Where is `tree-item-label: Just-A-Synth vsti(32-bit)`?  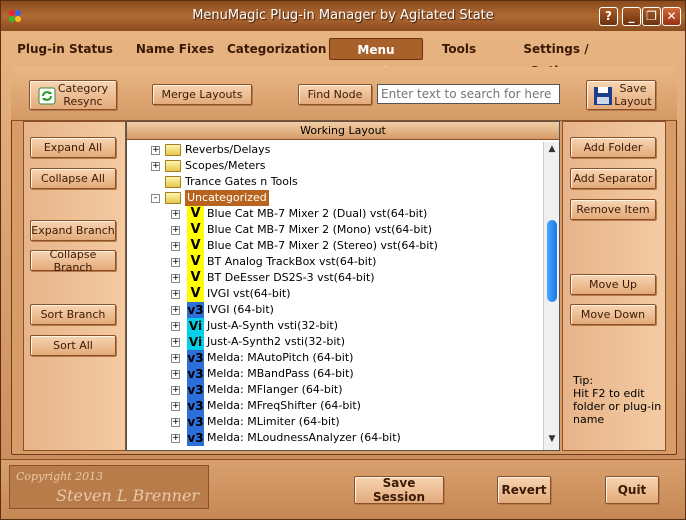 tree-item-label: Just-A-Synth vsti(32-bit) is located at coordinates (272, 325).